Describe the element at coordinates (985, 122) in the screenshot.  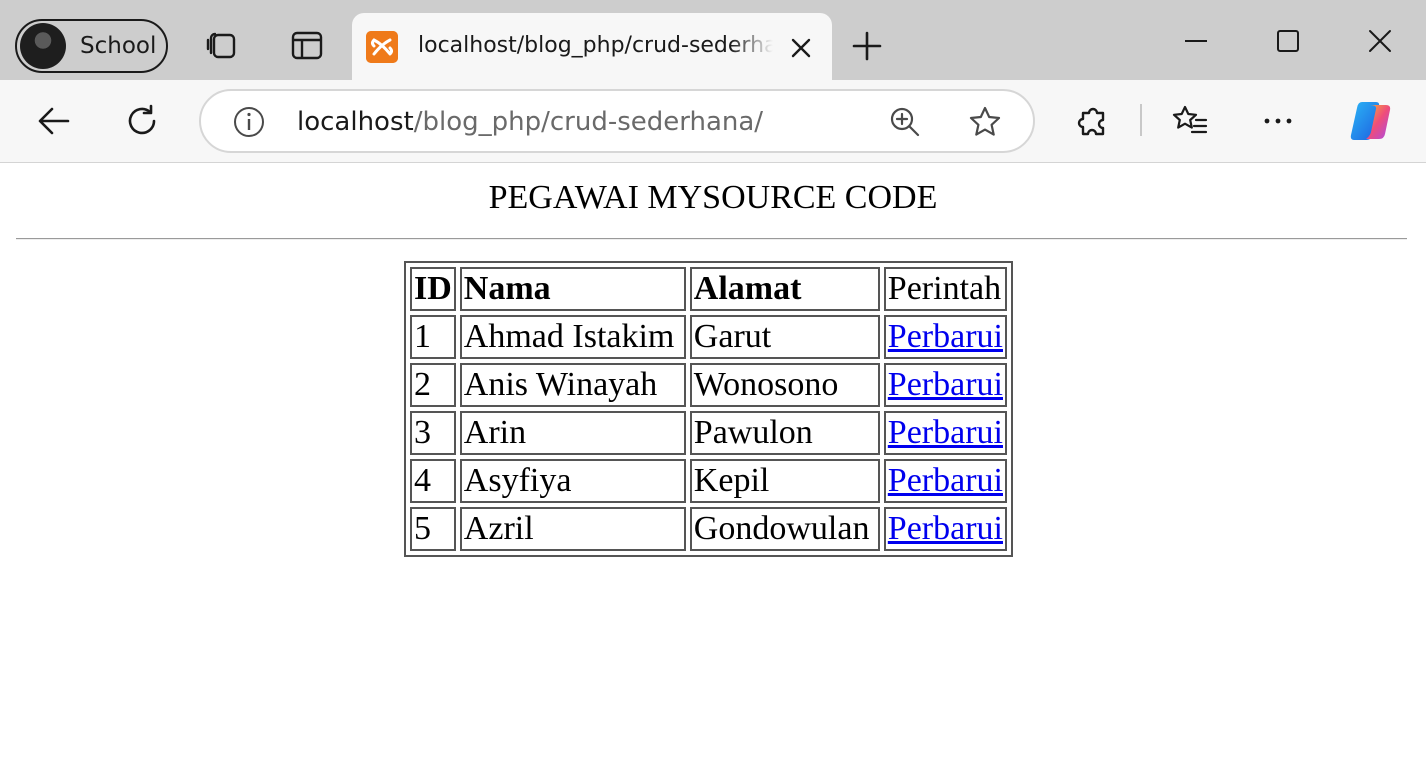
I see `favorite-star-icon` at that location.